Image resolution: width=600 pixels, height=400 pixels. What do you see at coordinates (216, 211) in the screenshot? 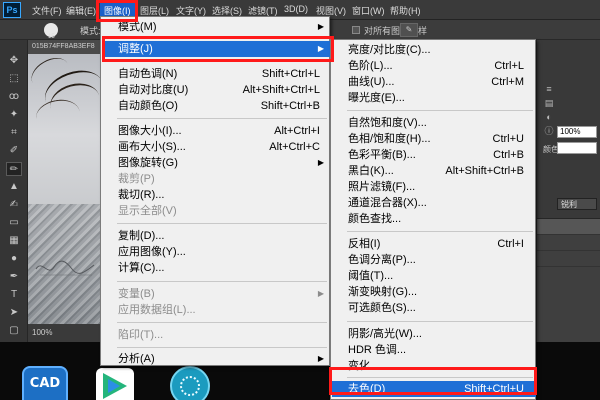
I see `image-menu-item-reveal-all: 显示全部(V)` at bounding box center [216, 211].